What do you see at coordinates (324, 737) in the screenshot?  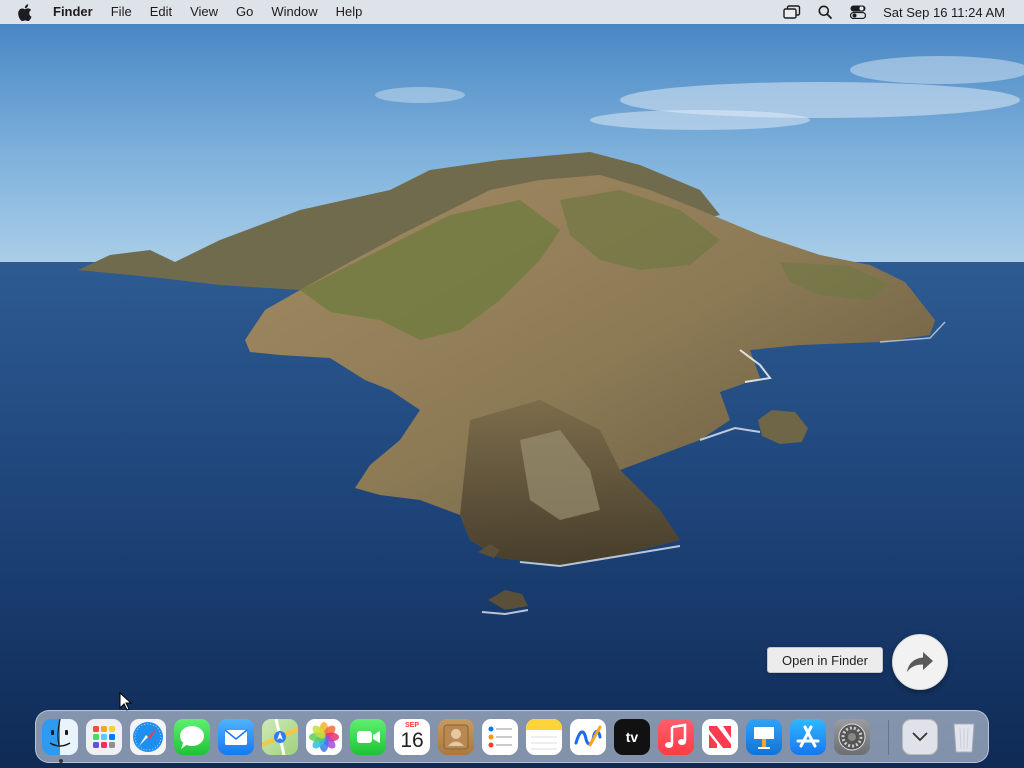 I see `photos-icon` at bounding box center [324, 737].